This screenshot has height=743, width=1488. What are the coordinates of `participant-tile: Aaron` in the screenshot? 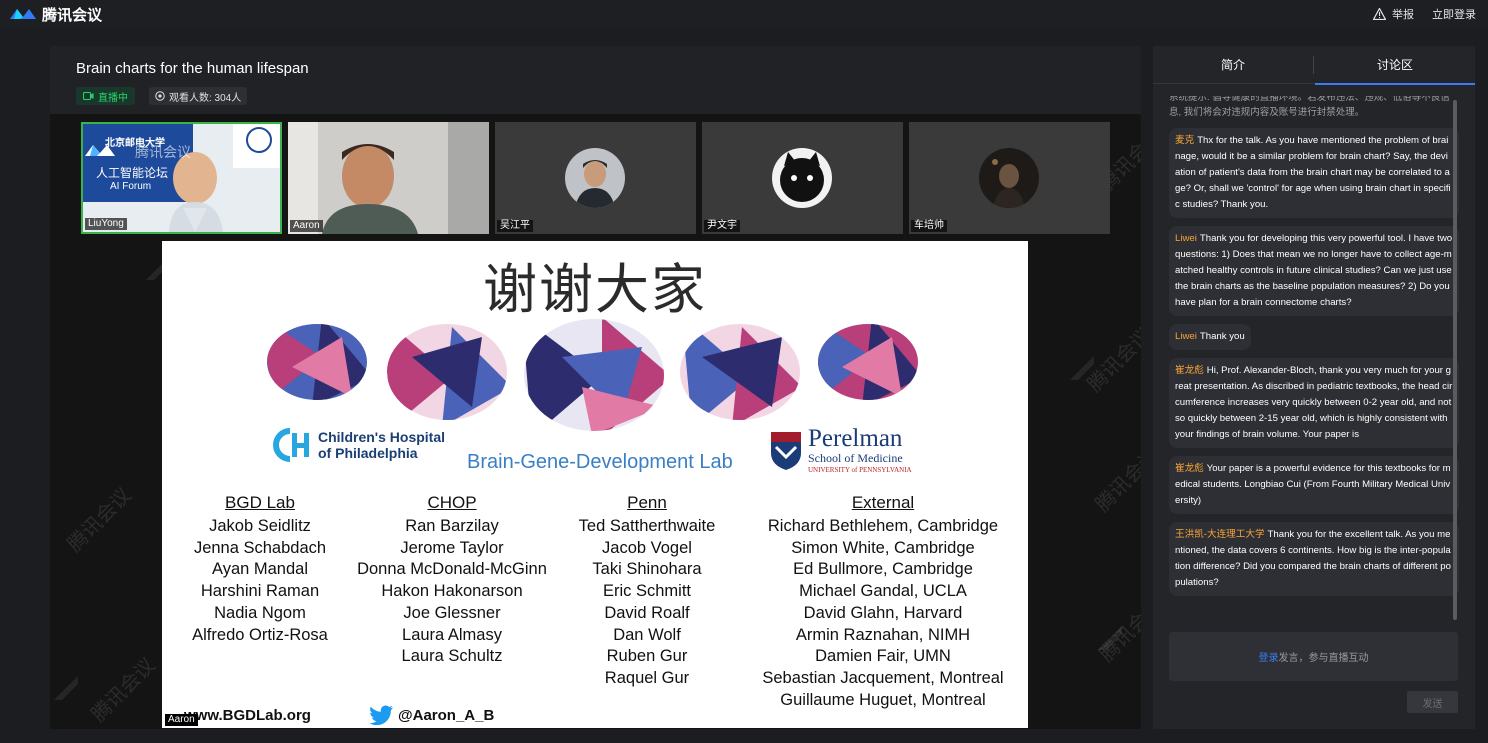 It's located at (388, 178).